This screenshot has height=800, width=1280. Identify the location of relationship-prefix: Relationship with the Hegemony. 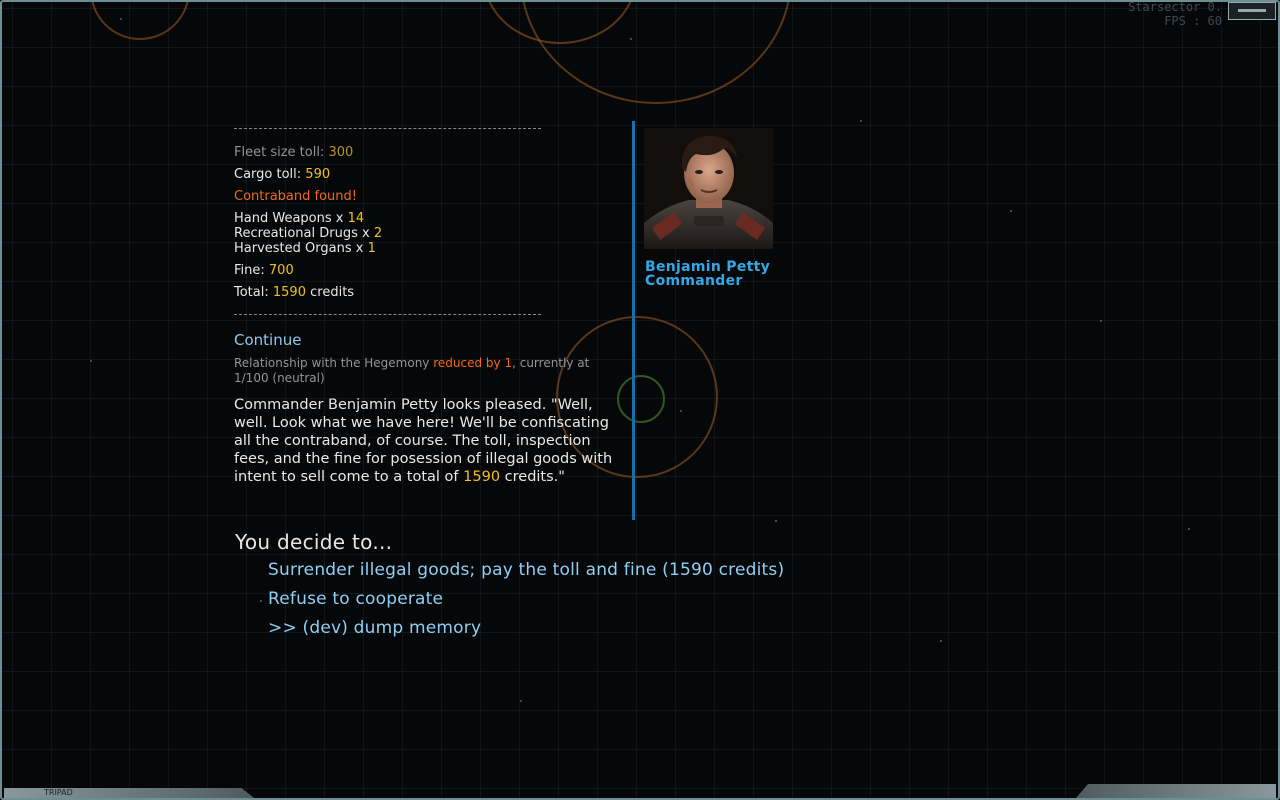
(332, 363).